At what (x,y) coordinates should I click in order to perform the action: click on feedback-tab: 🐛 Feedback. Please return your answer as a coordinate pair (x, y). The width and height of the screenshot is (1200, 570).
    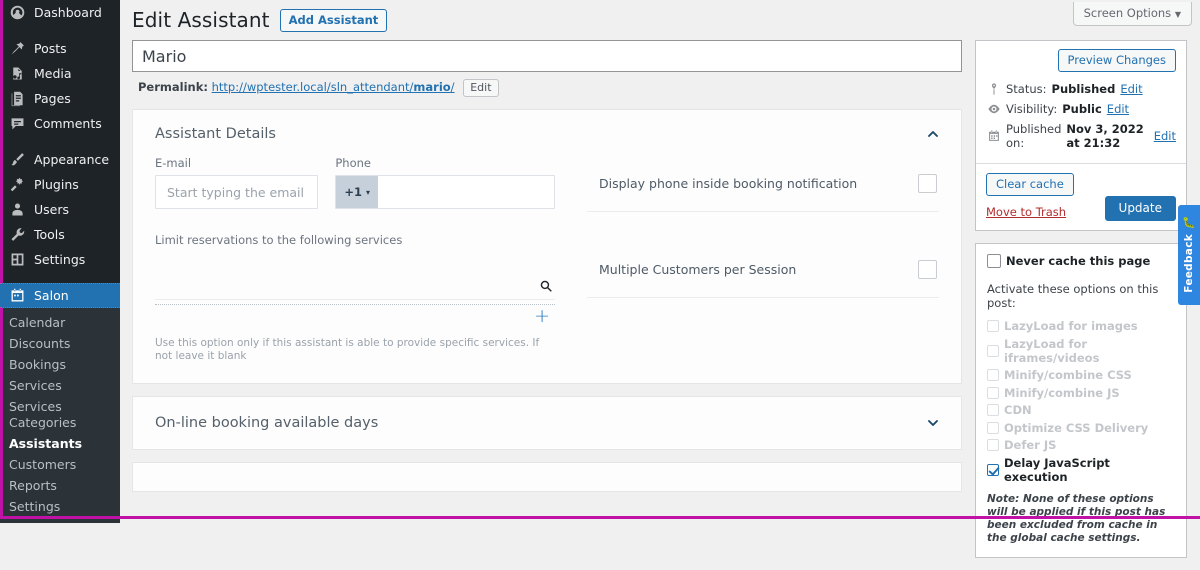
    Looking at the image, I should click on (1189, 255).